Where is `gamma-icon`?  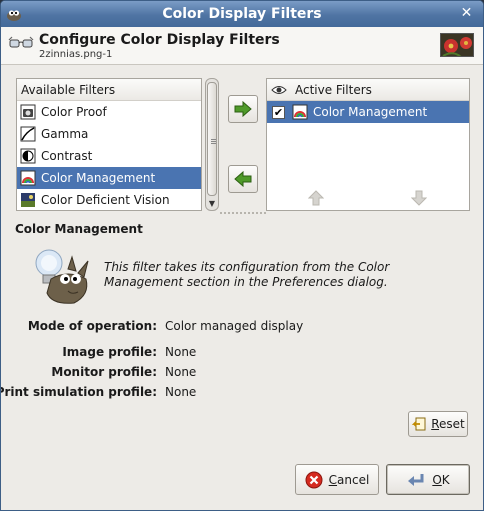
gamma-icon is located at coordinates (28, 134).